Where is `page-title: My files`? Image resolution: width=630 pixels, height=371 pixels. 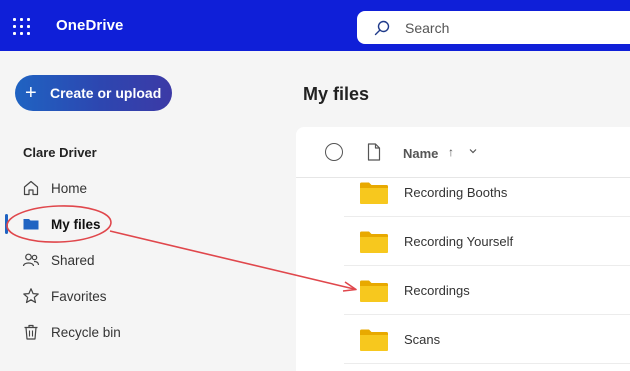
page-title: My files is located at coordinates (336, 94).